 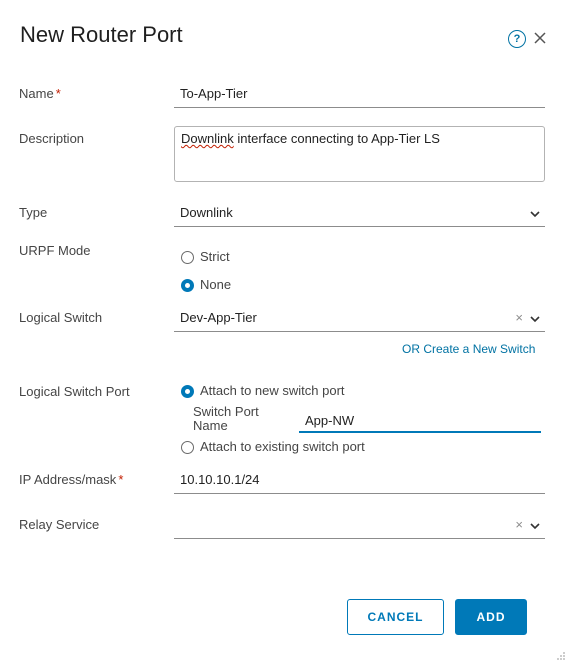 What do you see at coordinates (491, 617) in the screenshot?
I see `add-button: ADD` at bounding box center [491, 617].